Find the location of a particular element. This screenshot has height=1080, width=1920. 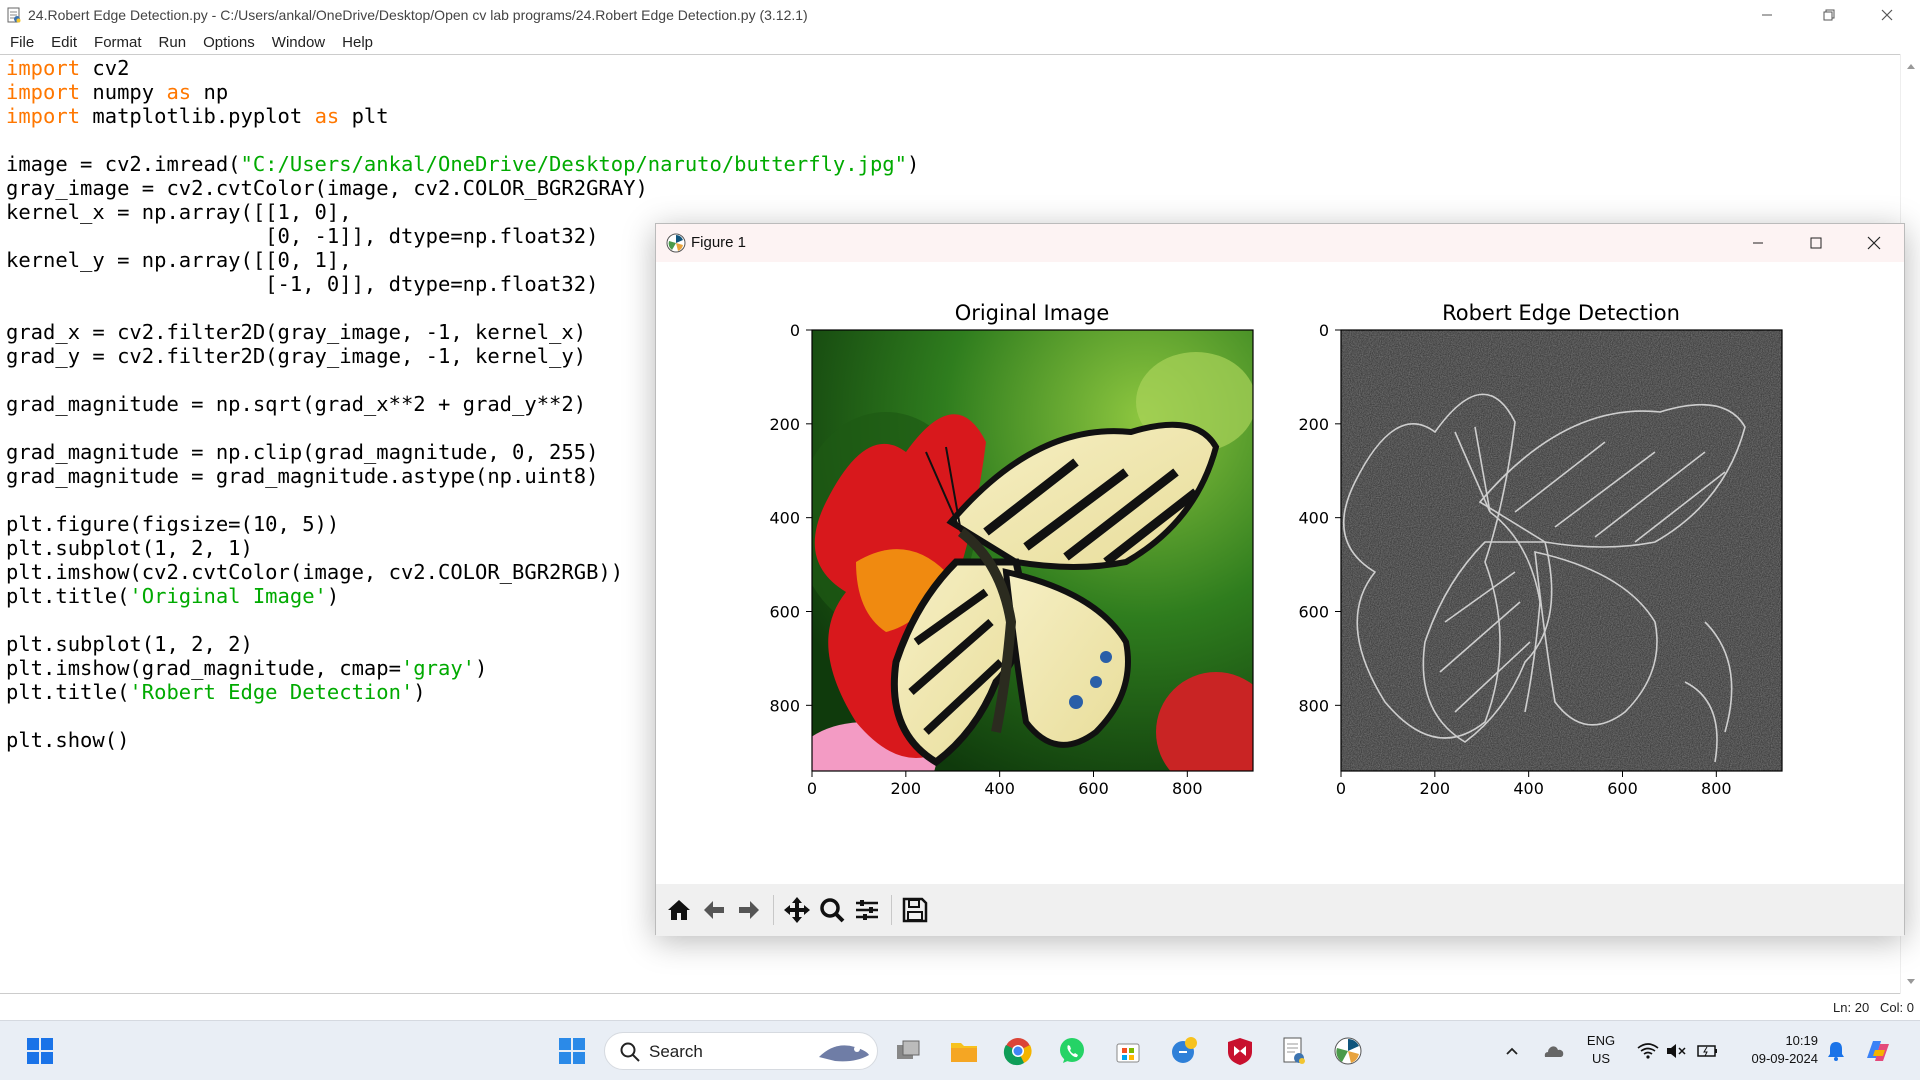

menu-format: Format is located at coordinates (118, 42).